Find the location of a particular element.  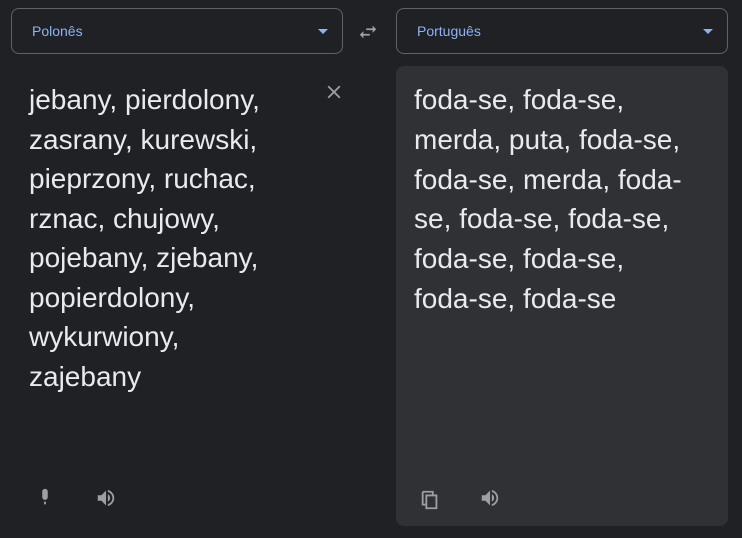

close-icon is located at coordinates (334, 92).